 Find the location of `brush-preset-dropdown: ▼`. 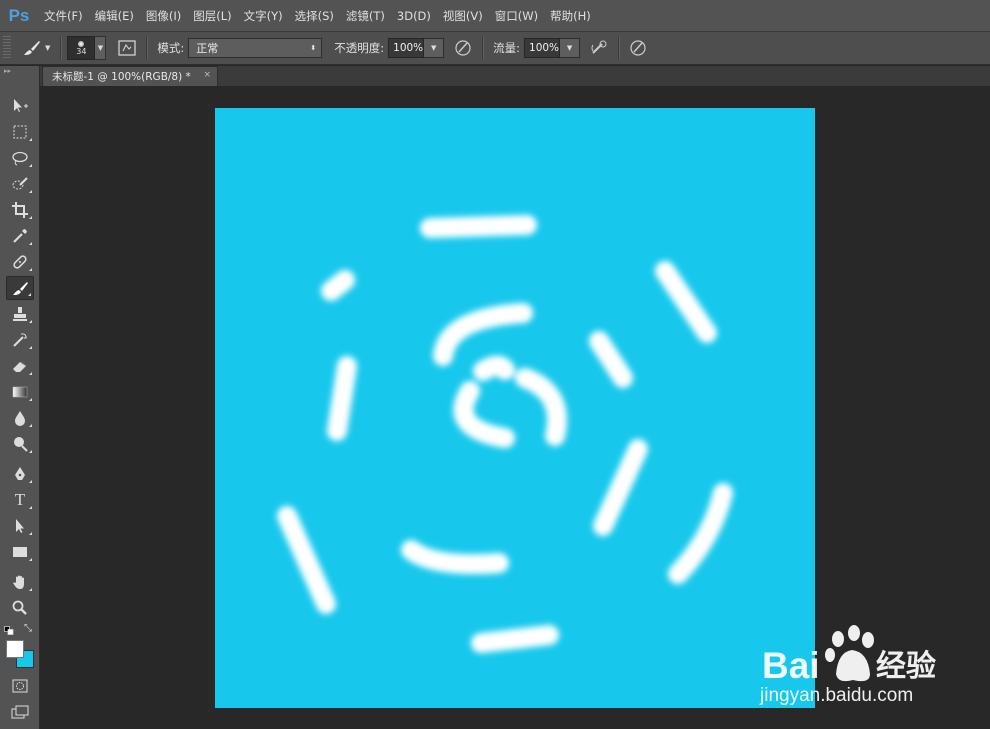

brush-preset-dropdown: ▼ is located at coordinates (101, 48).